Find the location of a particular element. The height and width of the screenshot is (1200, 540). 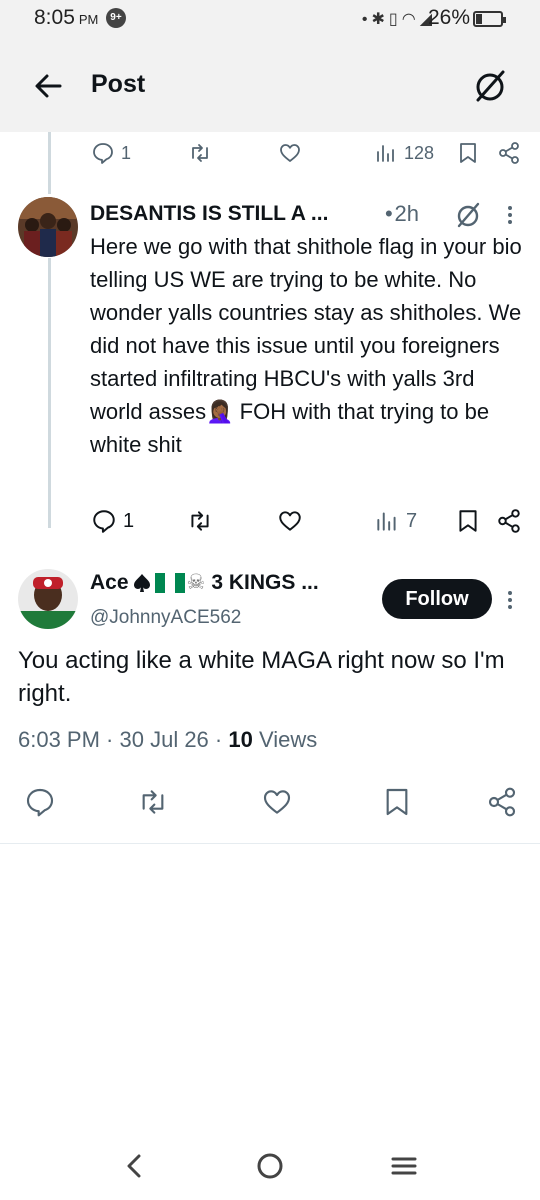

views-action: 7 is located at coordinates (395, 521).